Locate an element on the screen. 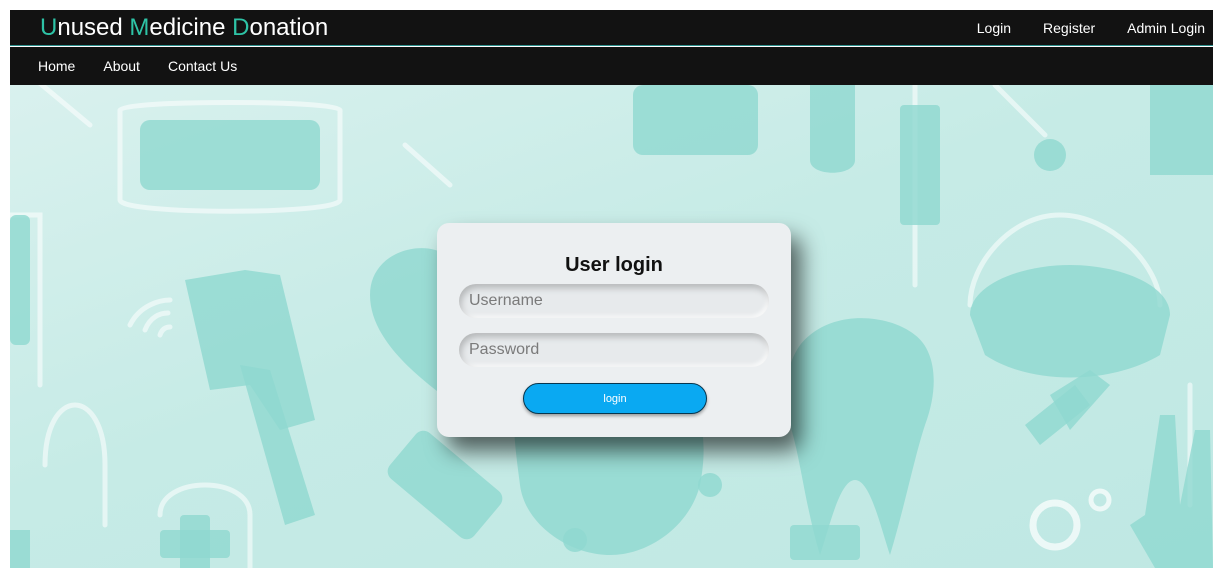  brand-initial-m: M is located at coordinates (139, 27).